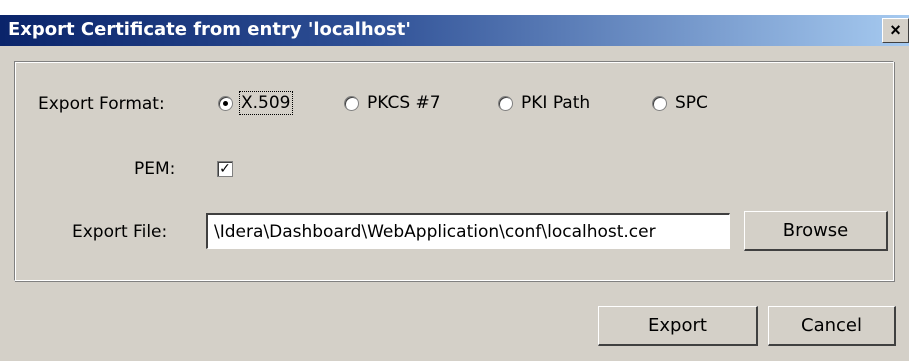 This screenshot has height=361, width=909. What do you see at coordinates (266, 103) in the screenshot?
I see `format-option-label: X.509` at bounding box center [266, 103].